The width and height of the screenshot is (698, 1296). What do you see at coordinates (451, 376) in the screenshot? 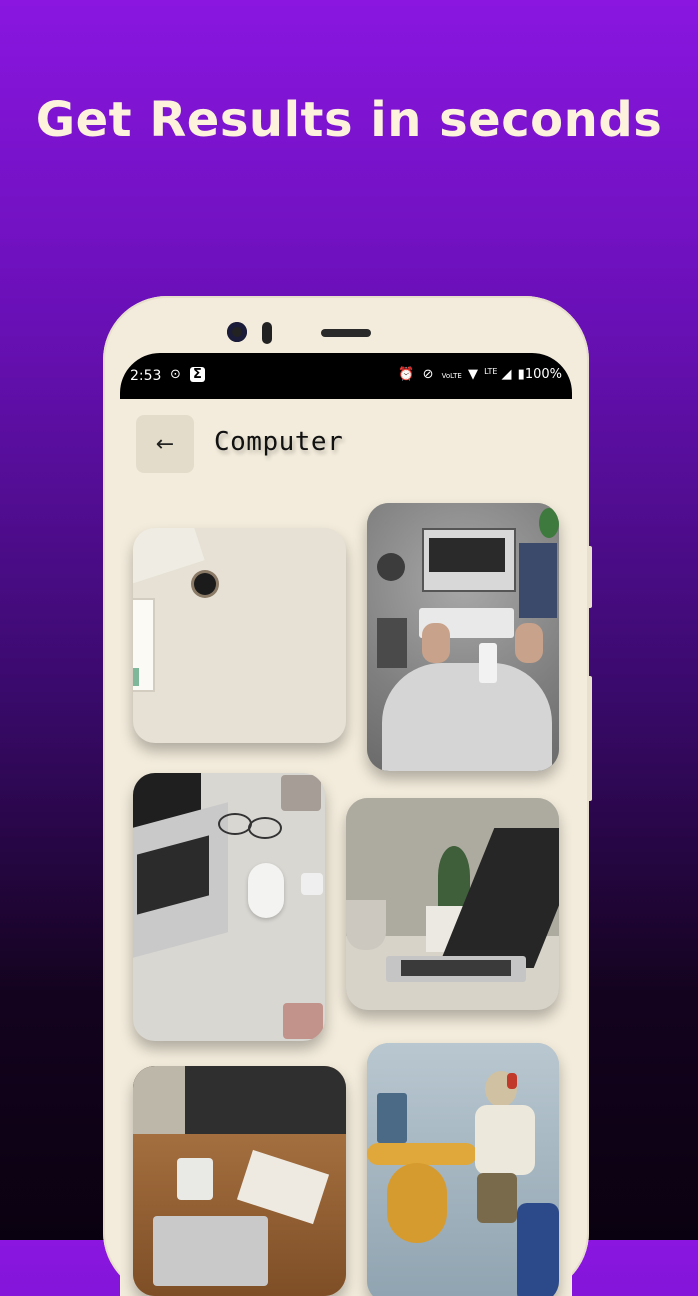
I see `volte-icon: VoLTE` at bounding box center [451, 376].